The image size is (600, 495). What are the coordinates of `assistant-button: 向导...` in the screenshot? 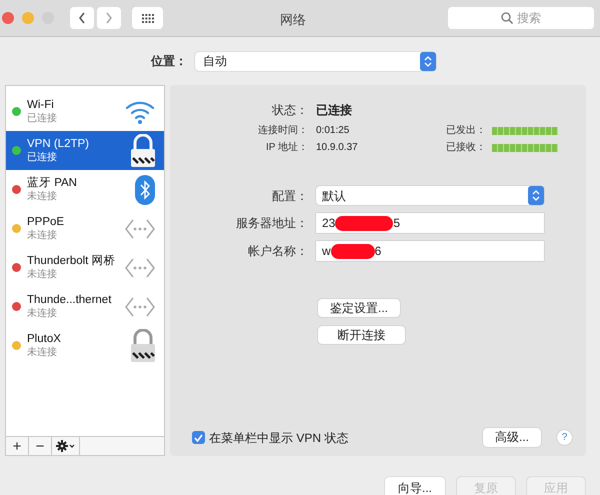 It's located at (415, 486).